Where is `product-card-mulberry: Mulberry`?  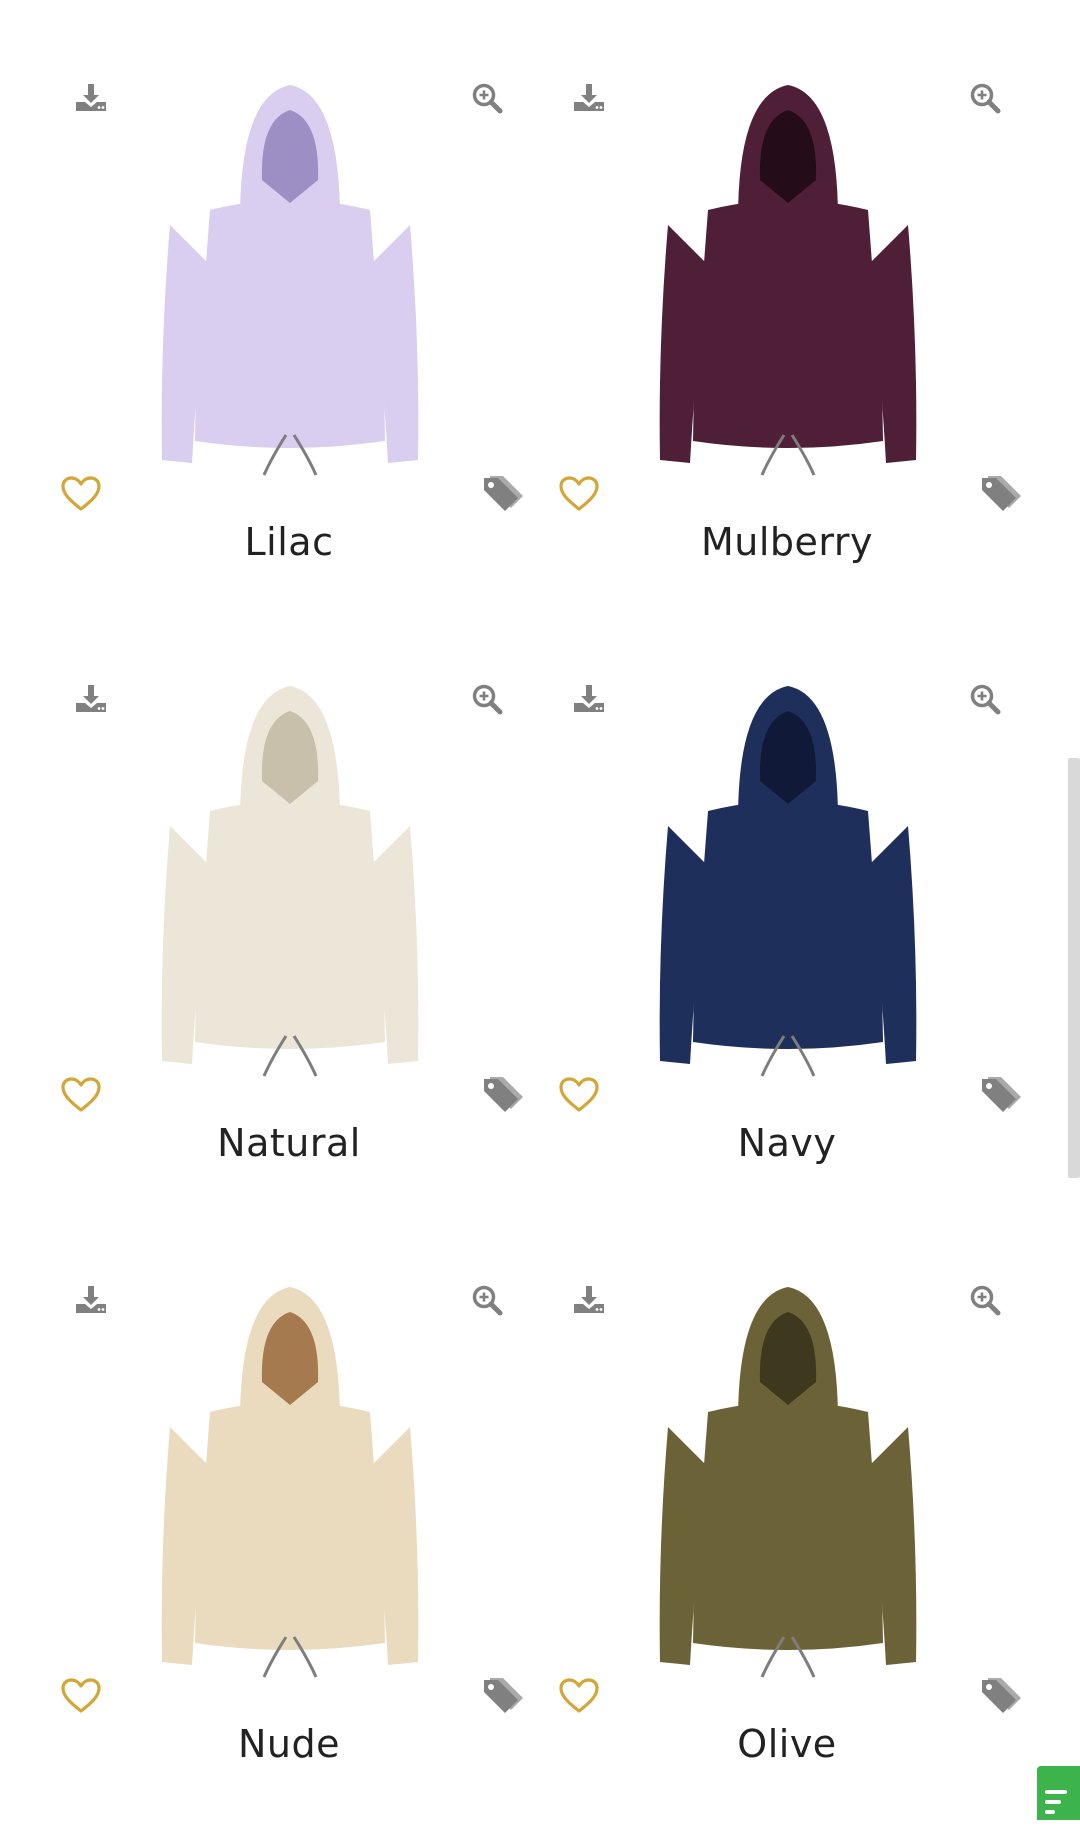 product-card-mulberry: Mulberry is located at coordinates (787, 345).